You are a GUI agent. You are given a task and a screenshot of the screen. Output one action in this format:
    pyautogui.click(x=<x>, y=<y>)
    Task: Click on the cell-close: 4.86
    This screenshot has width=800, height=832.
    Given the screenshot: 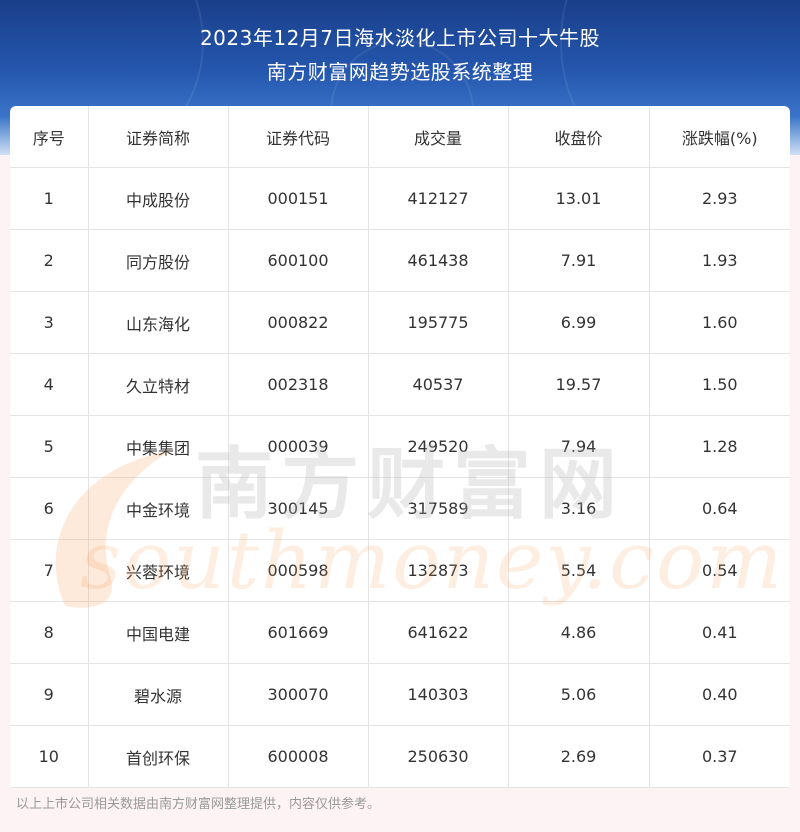 What is the action you would take?
    pyautogui.click(x=578, y=632)
    